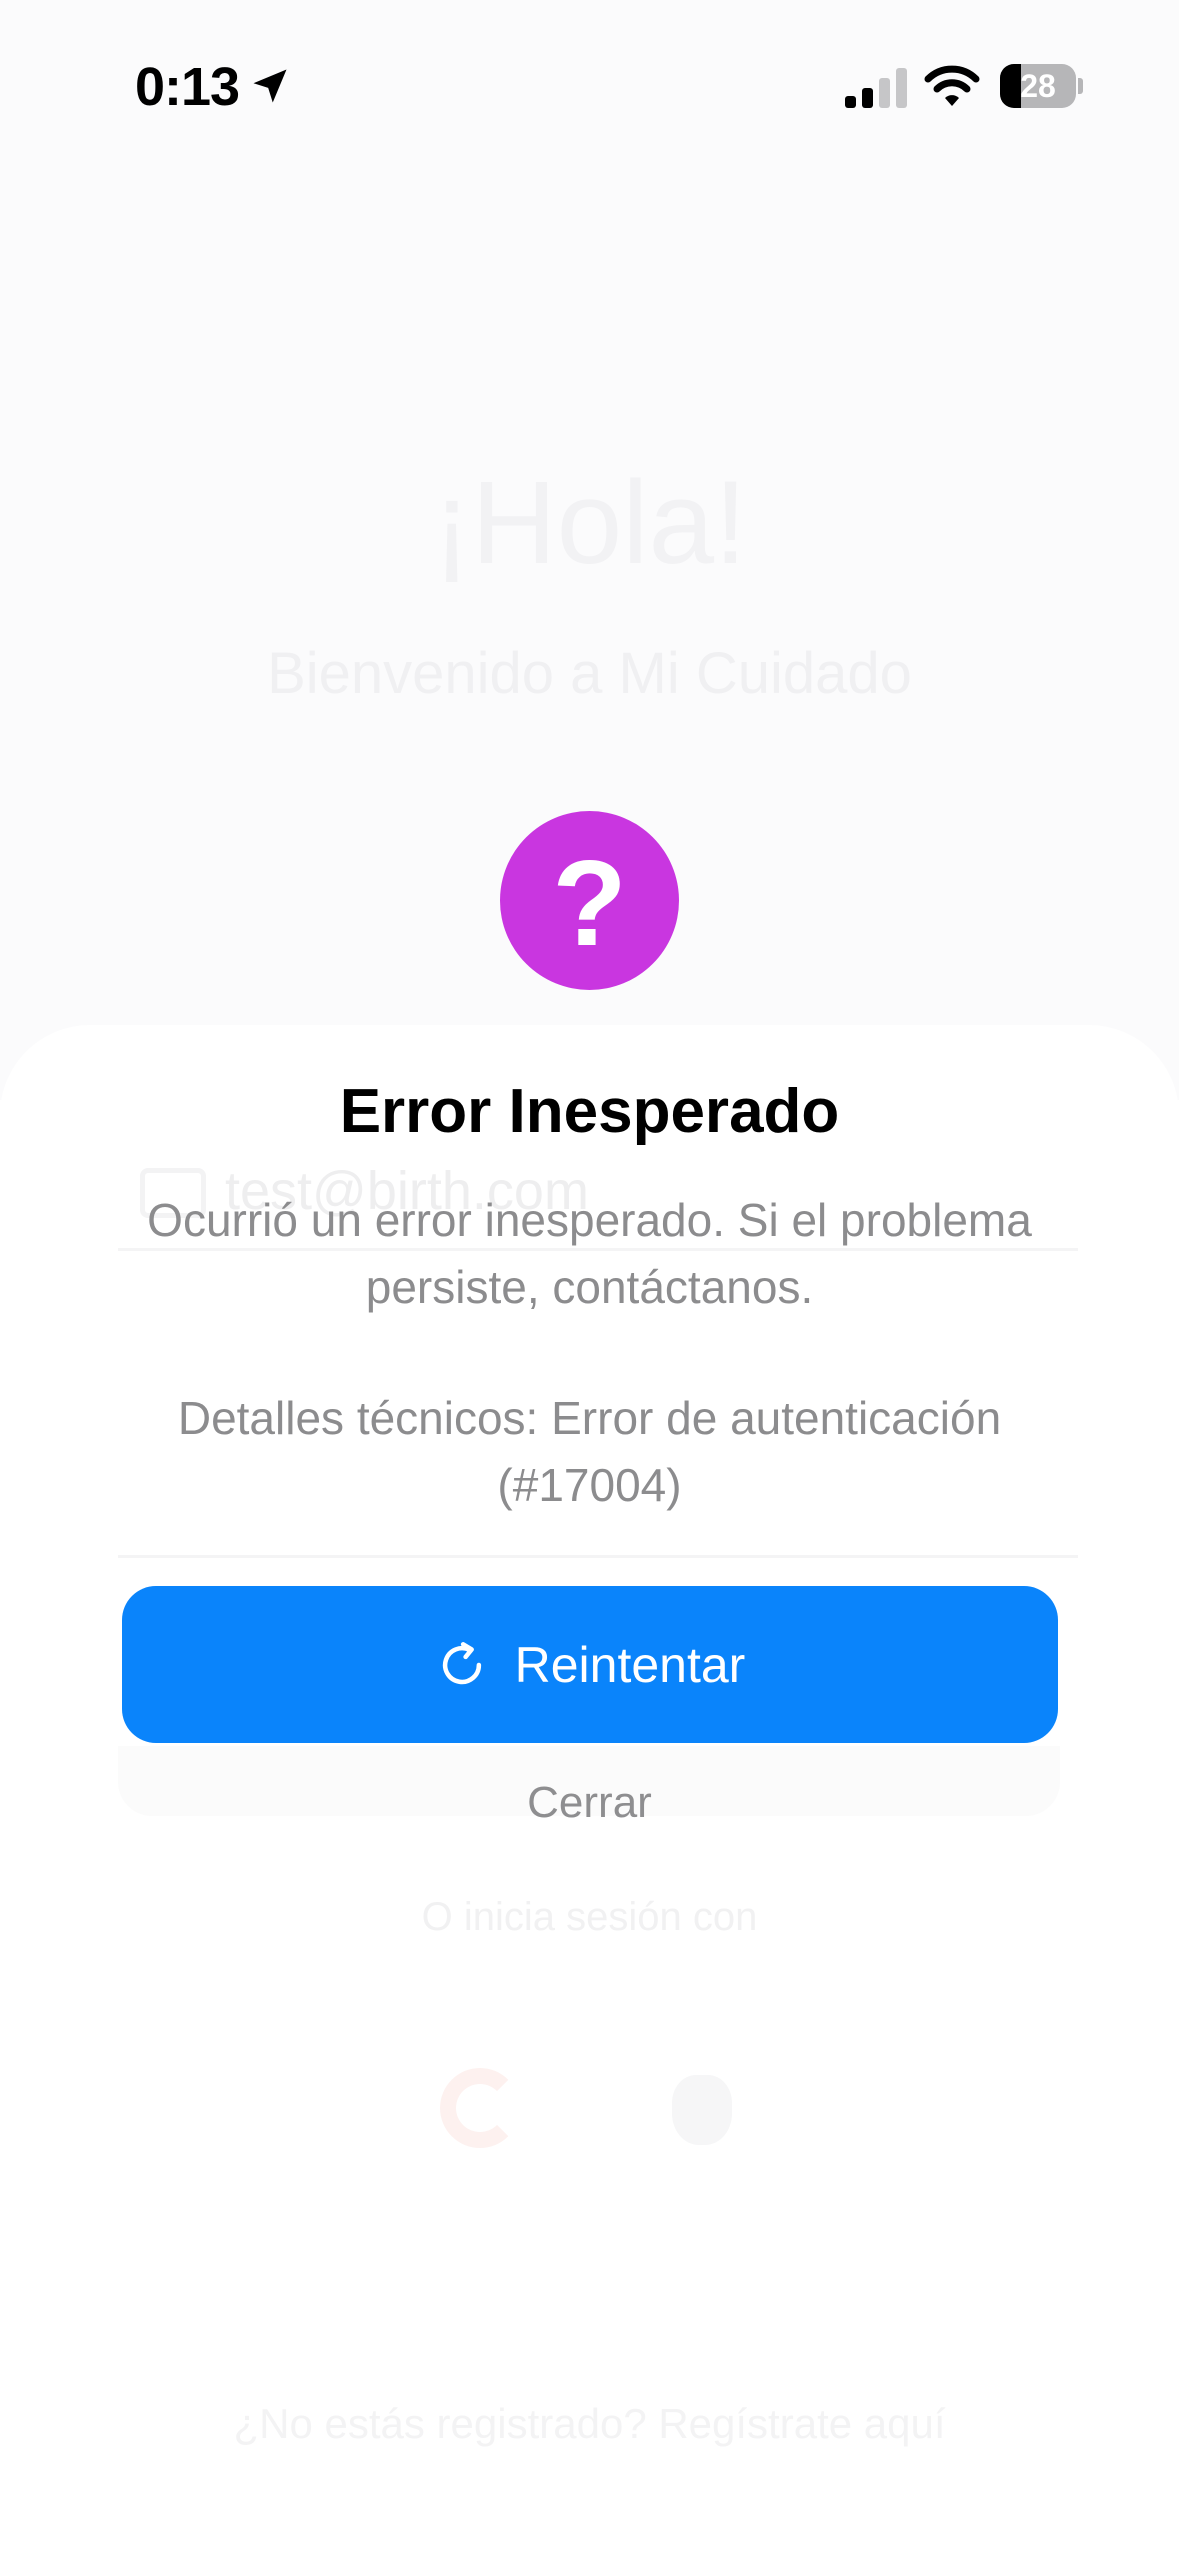 The width and height of the screenshot is (1179, 2556). I want to click on google-icon, so click(480, 2108).